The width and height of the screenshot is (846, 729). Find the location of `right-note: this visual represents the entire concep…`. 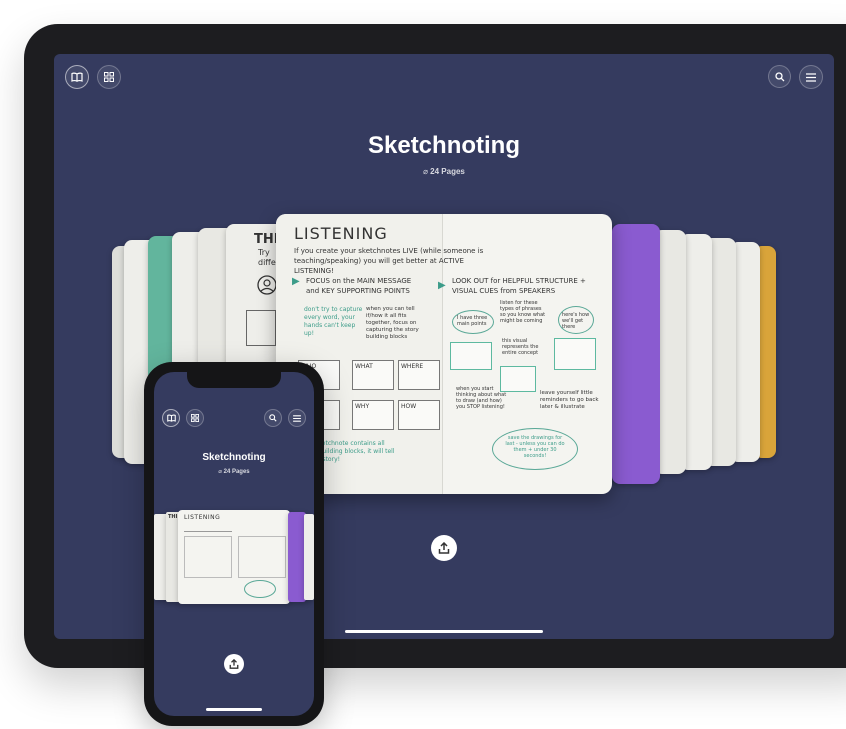

right-note: this visual represents the entire concep… is located at coordinates (520, 347).